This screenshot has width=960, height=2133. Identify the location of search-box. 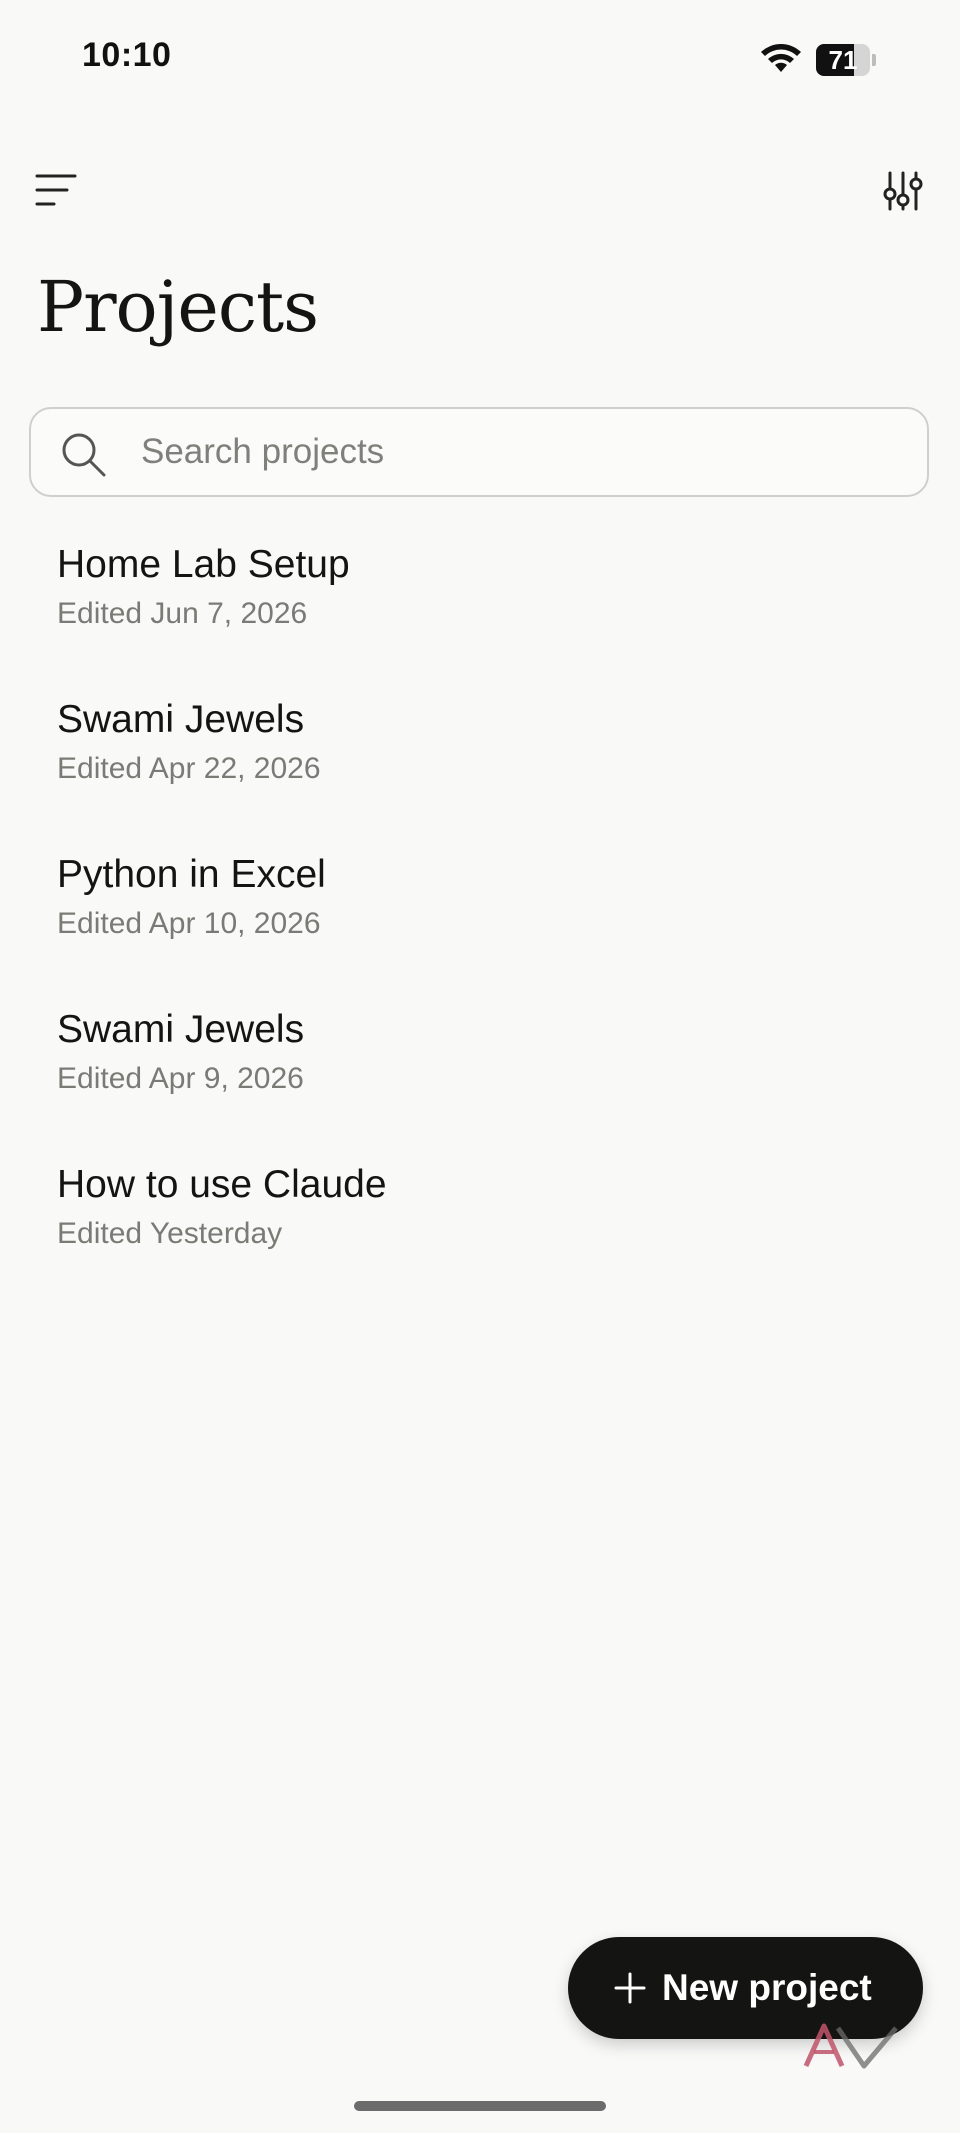
(479, 452).